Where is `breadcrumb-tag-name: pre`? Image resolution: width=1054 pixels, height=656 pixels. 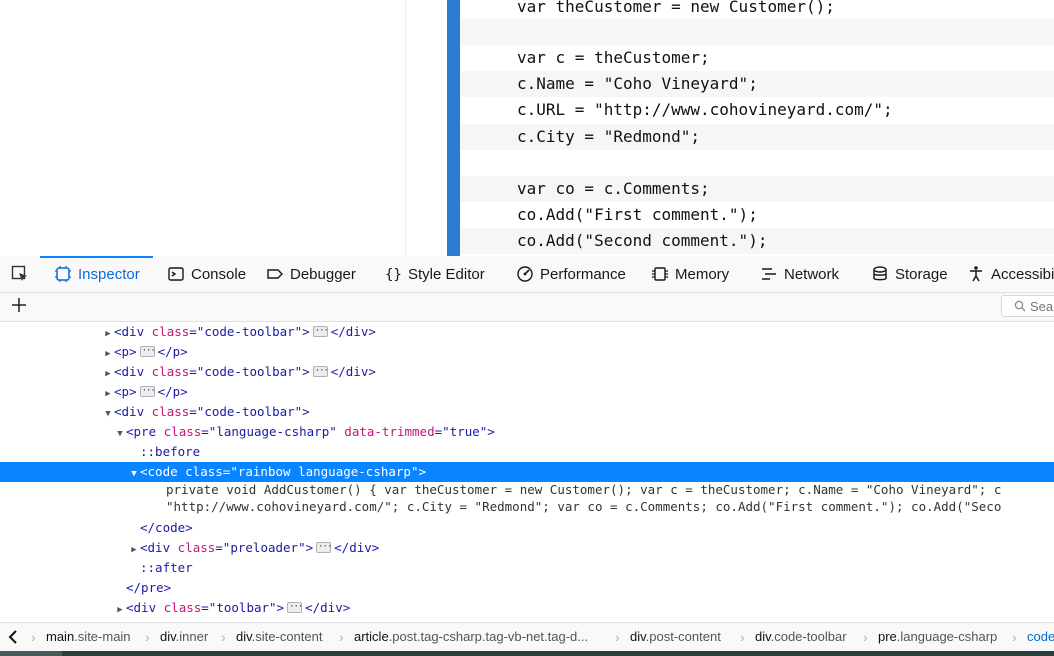
breadcrumb-tag-name: pre is located at coordinates (887, 636).